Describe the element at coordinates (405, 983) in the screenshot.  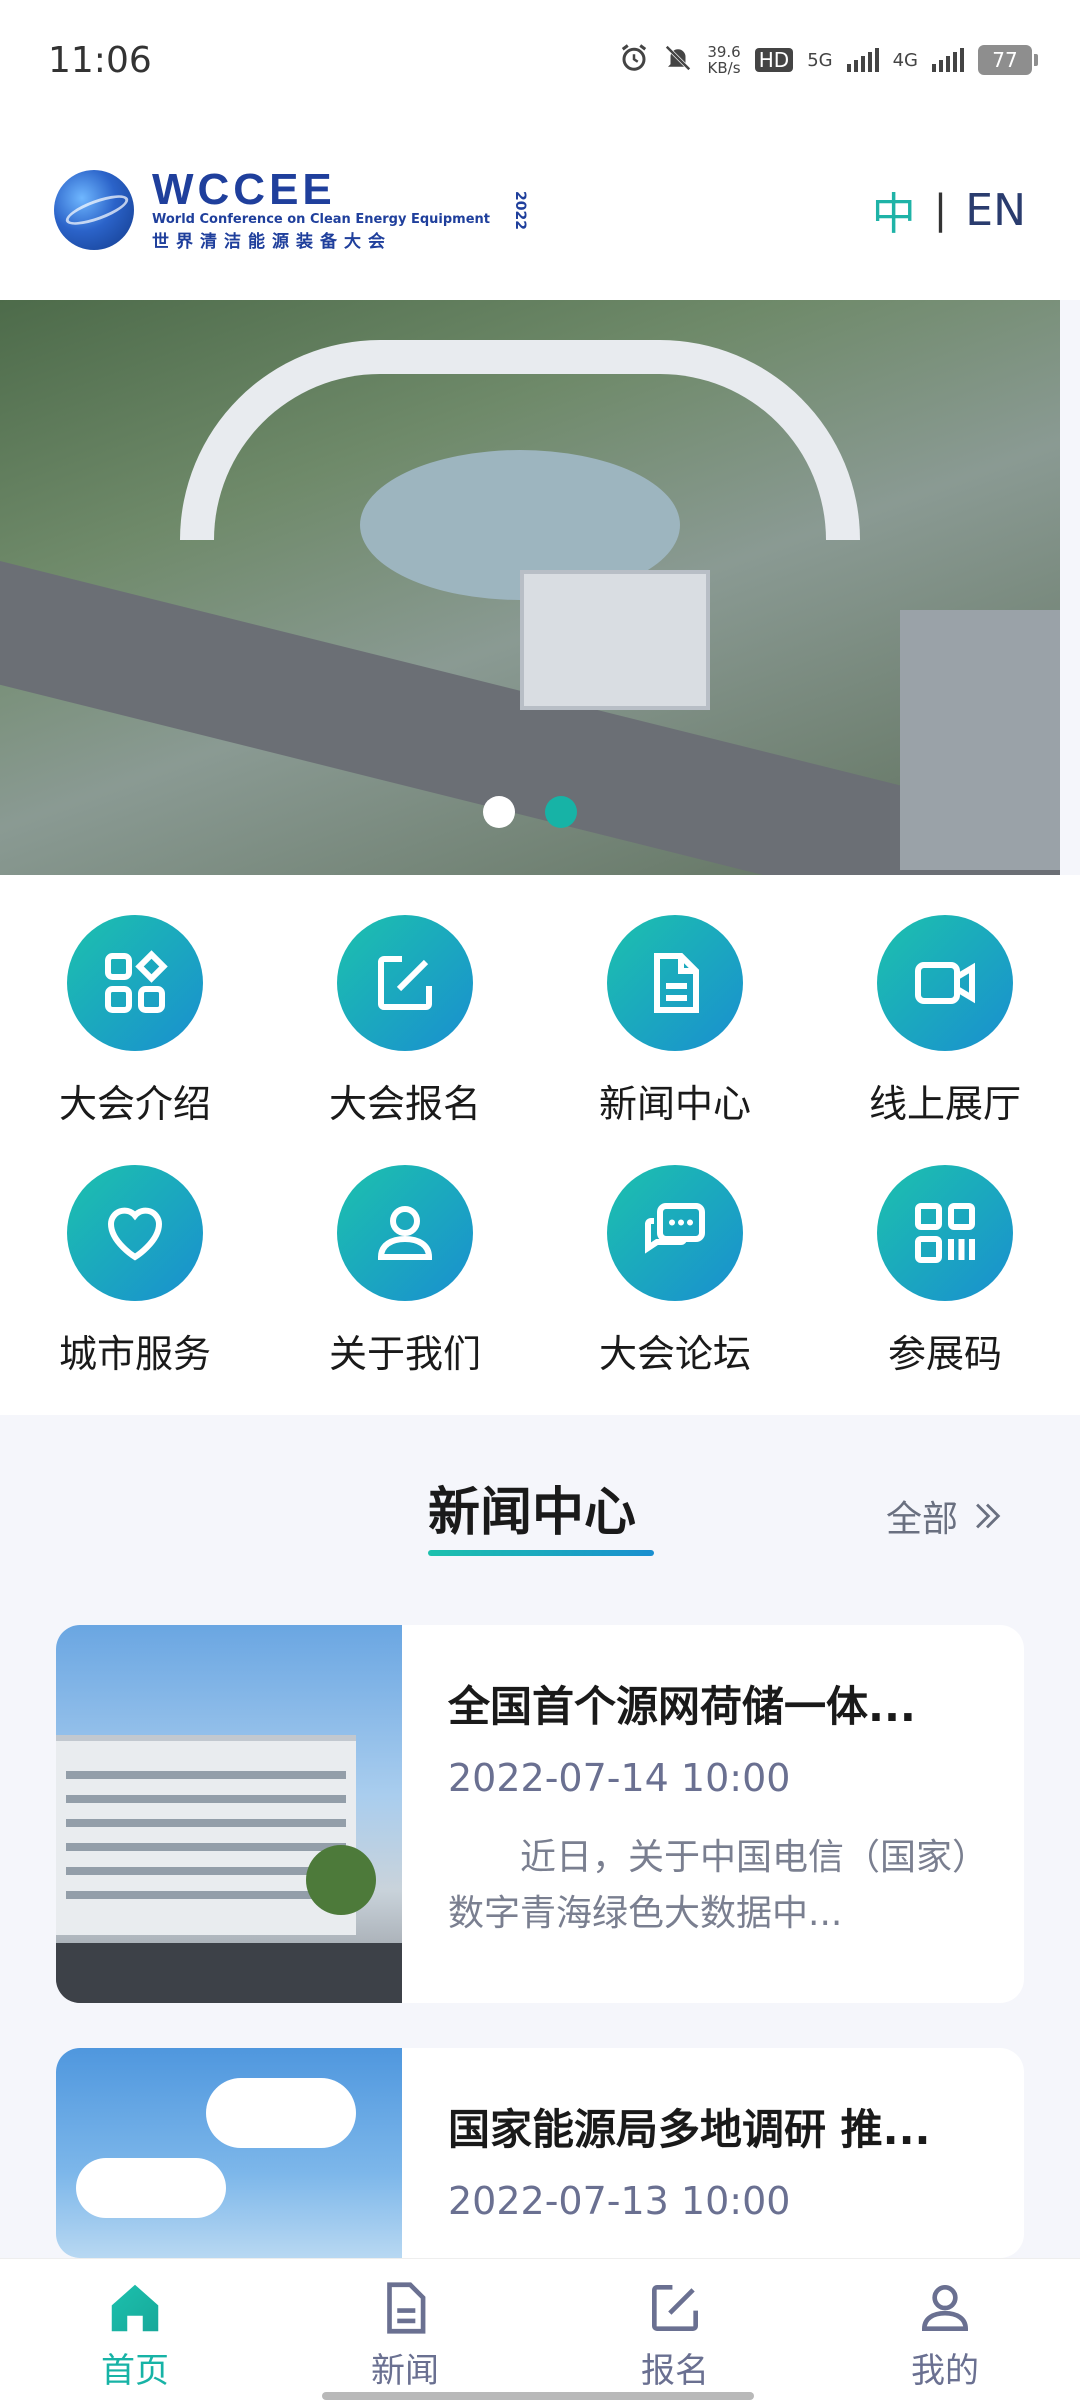
I see `edit-icon` at that location.